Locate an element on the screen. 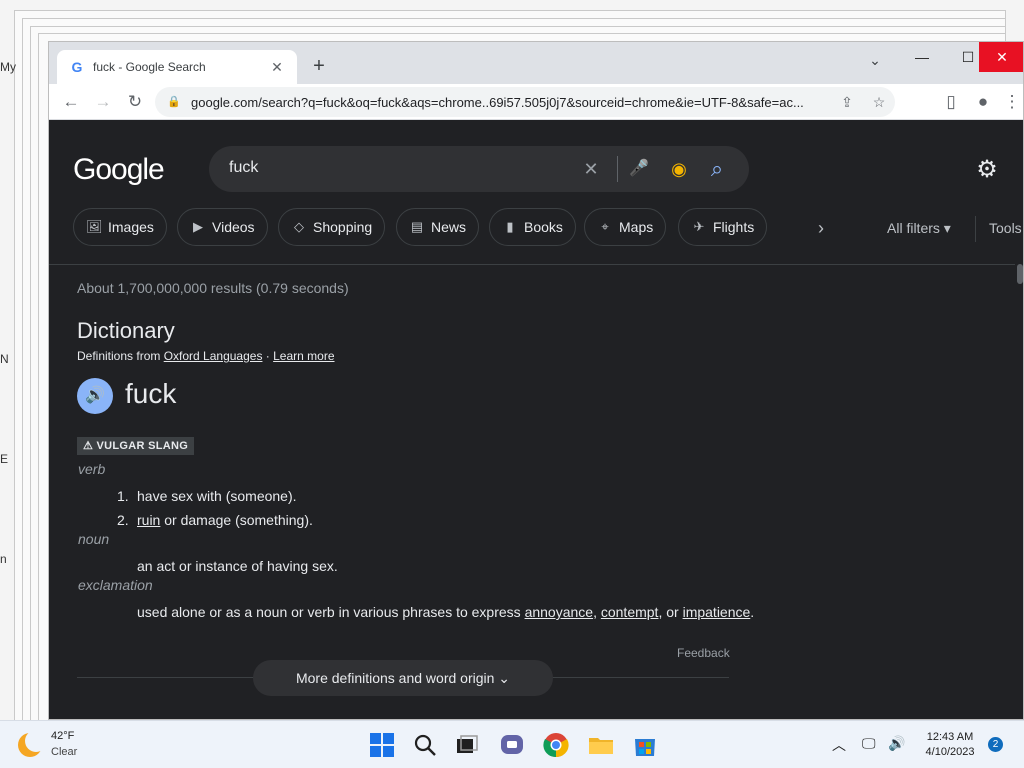 The image size is (1024, 768). tools-button: Tools is located at coordinates (1005, 228).